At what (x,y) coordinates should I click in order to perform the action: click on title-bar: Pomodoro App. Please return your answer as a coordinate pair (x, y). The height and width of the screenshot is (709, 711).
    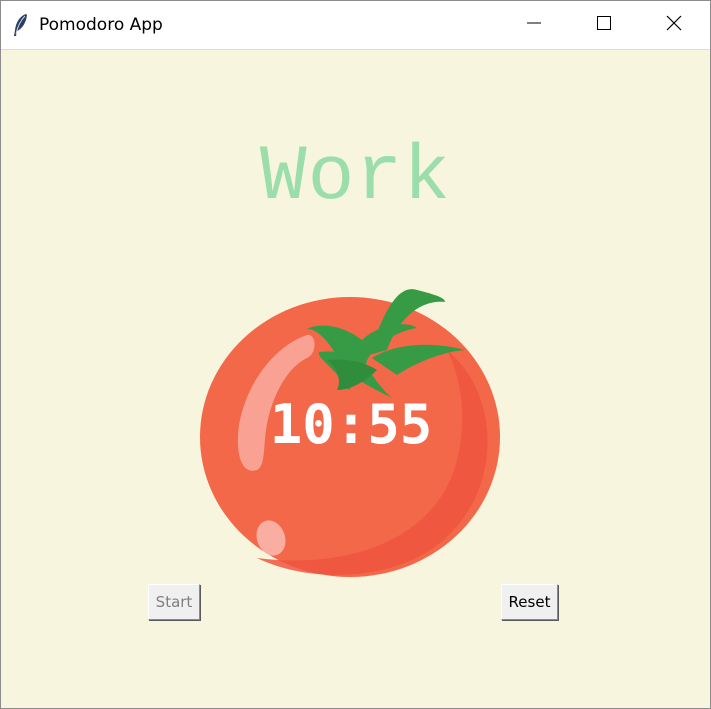
    Looking at the image, I should click on (355, 25).